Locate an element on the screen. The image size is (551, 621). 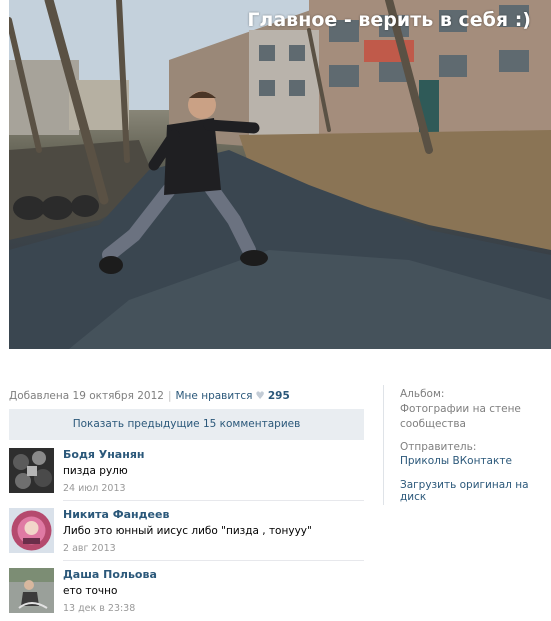
album-name-line1: Фотографии на стене is located at coordinates (460, 409).